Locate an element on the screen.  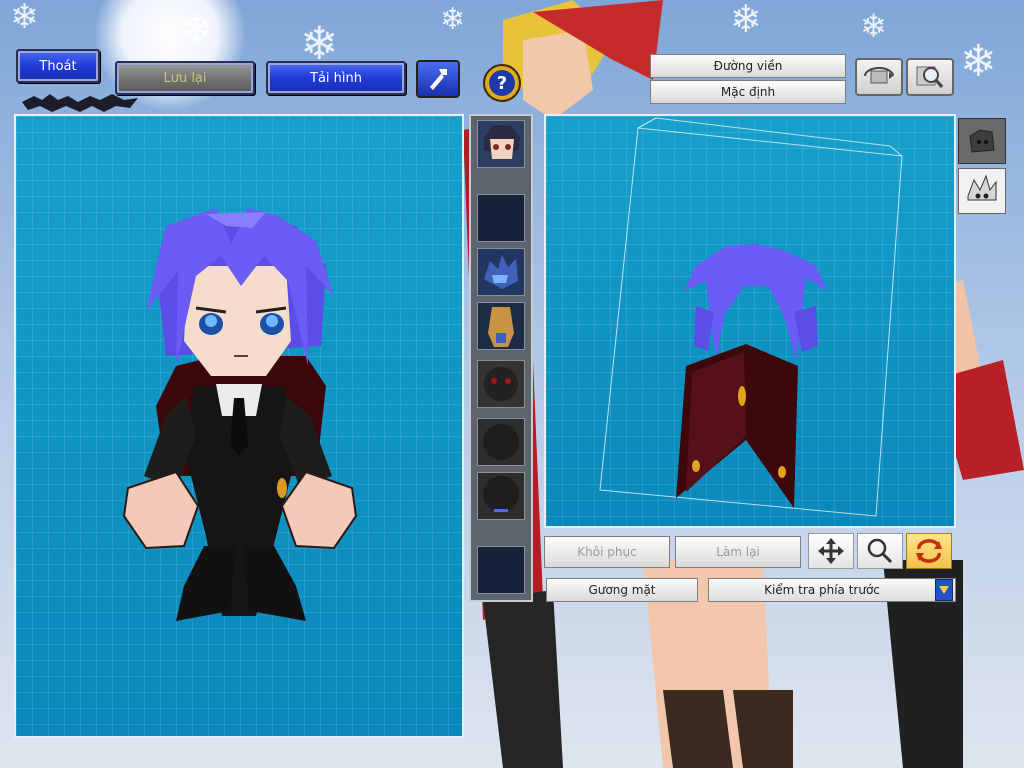
mirror-face-label: Gương mặt is located at coordinates (622, 590).